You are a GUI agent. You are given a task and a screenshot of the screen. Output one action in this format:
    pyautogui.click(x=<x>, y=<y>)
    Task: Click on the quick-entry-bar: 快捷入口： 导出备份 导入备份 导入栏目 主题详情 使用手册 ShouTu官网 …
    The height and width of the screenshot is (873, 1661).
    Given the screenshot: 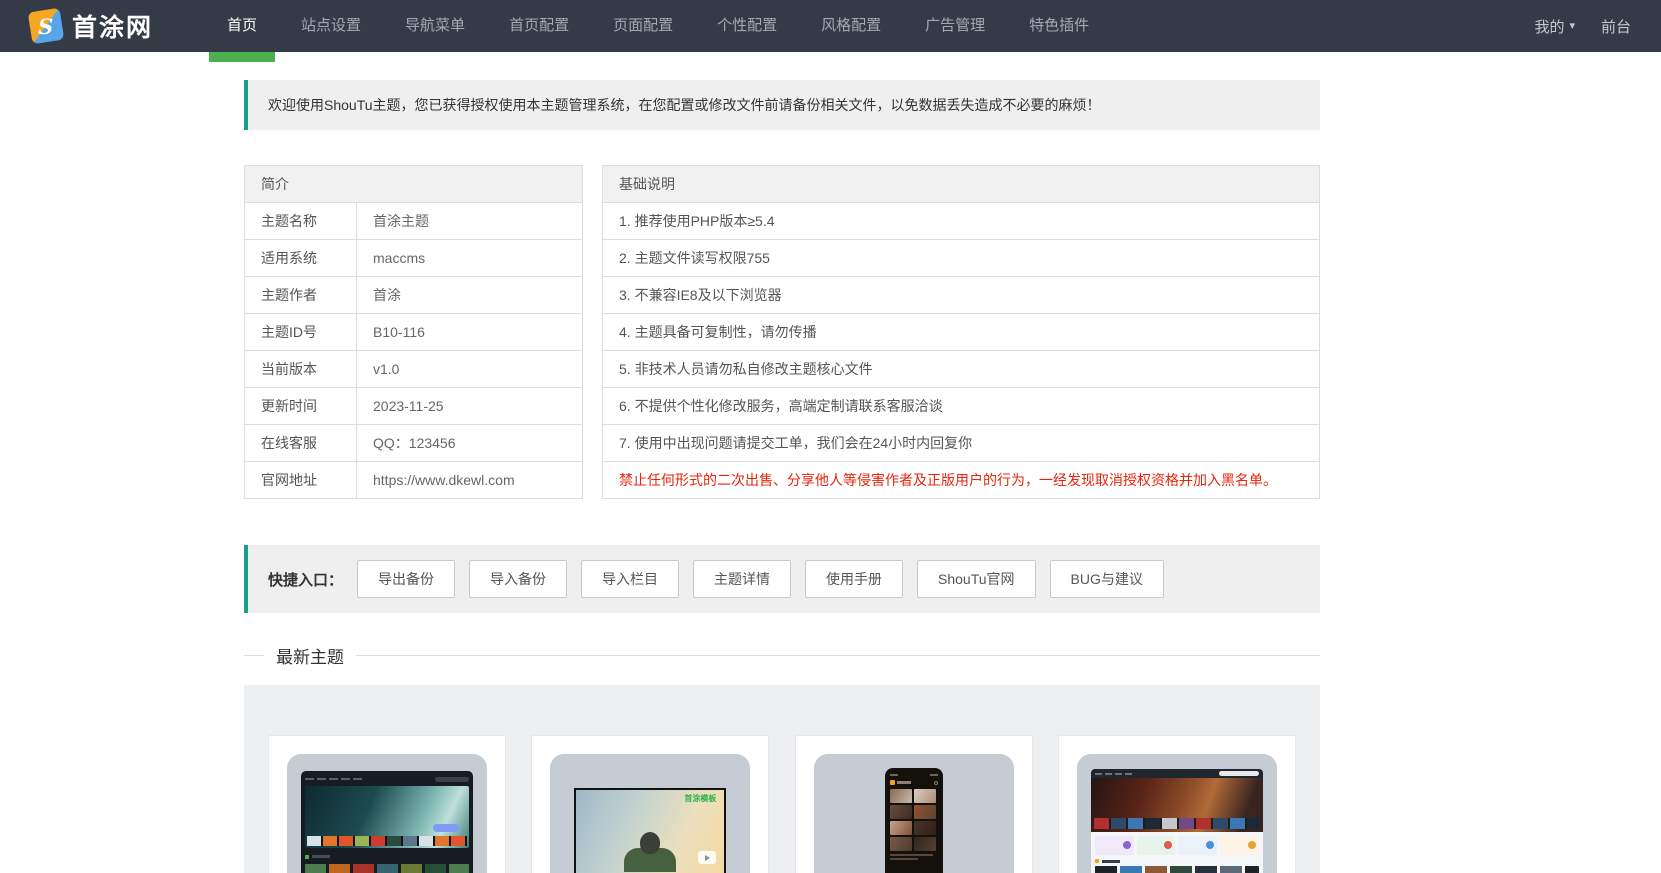 What is the action you would take?
    pyautogui.click(x=782, y=579)
    